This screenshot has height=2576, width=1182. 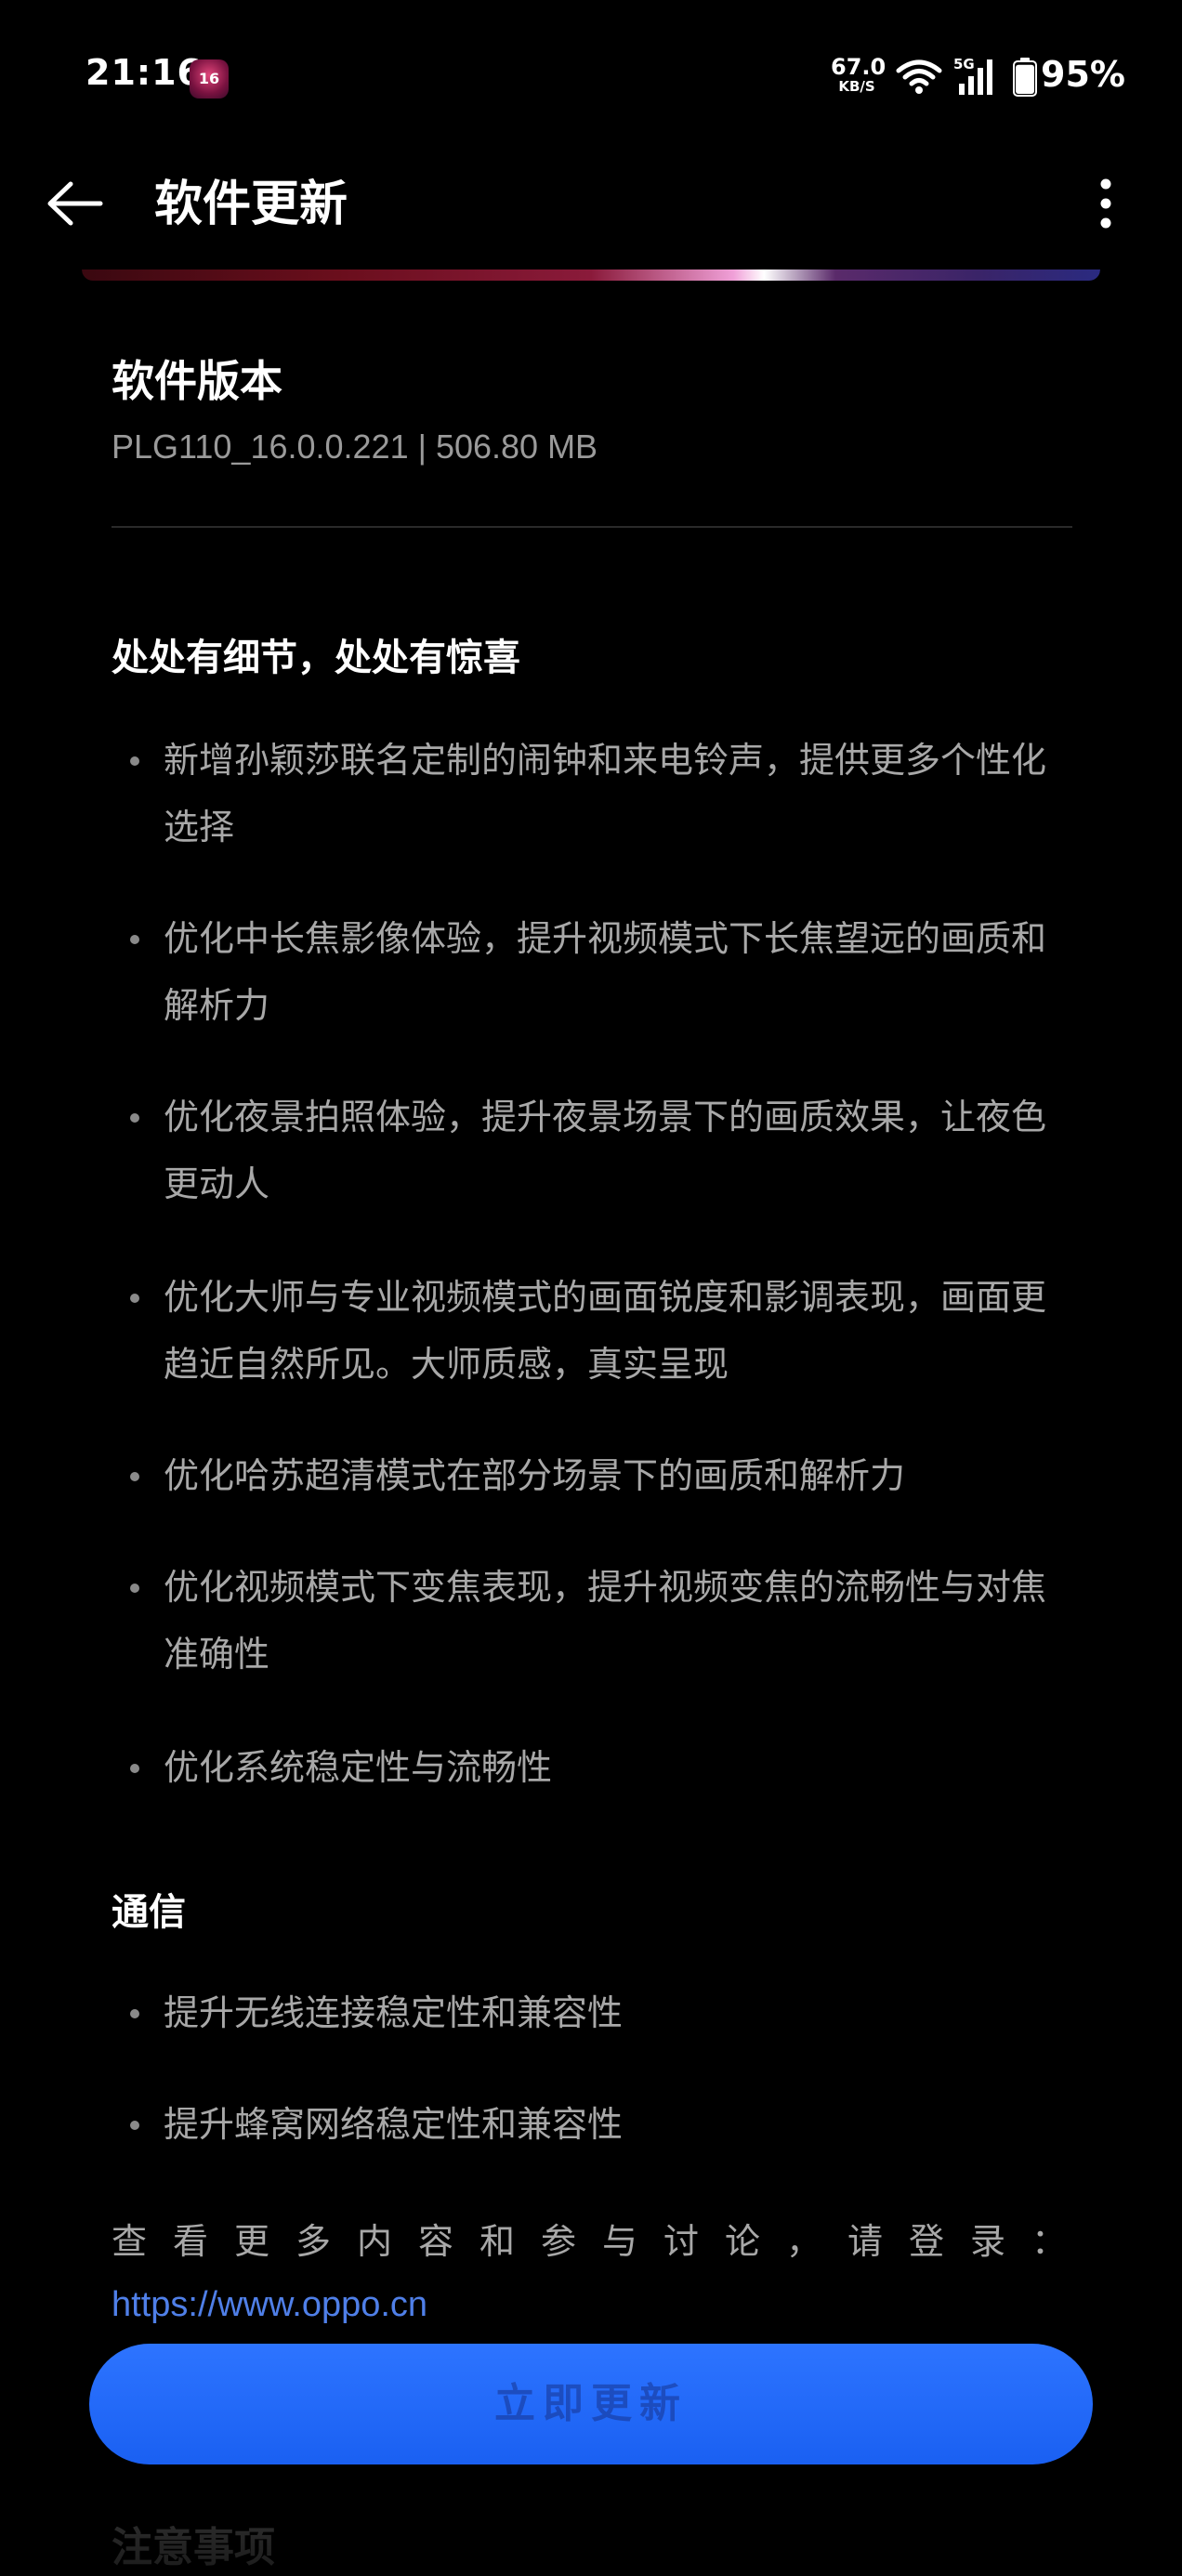 I want to click on list-item: 新增孙颖莎联名定制的闹钟和来电铃声，提供更多个性化选择, so click(x=595, y=794).